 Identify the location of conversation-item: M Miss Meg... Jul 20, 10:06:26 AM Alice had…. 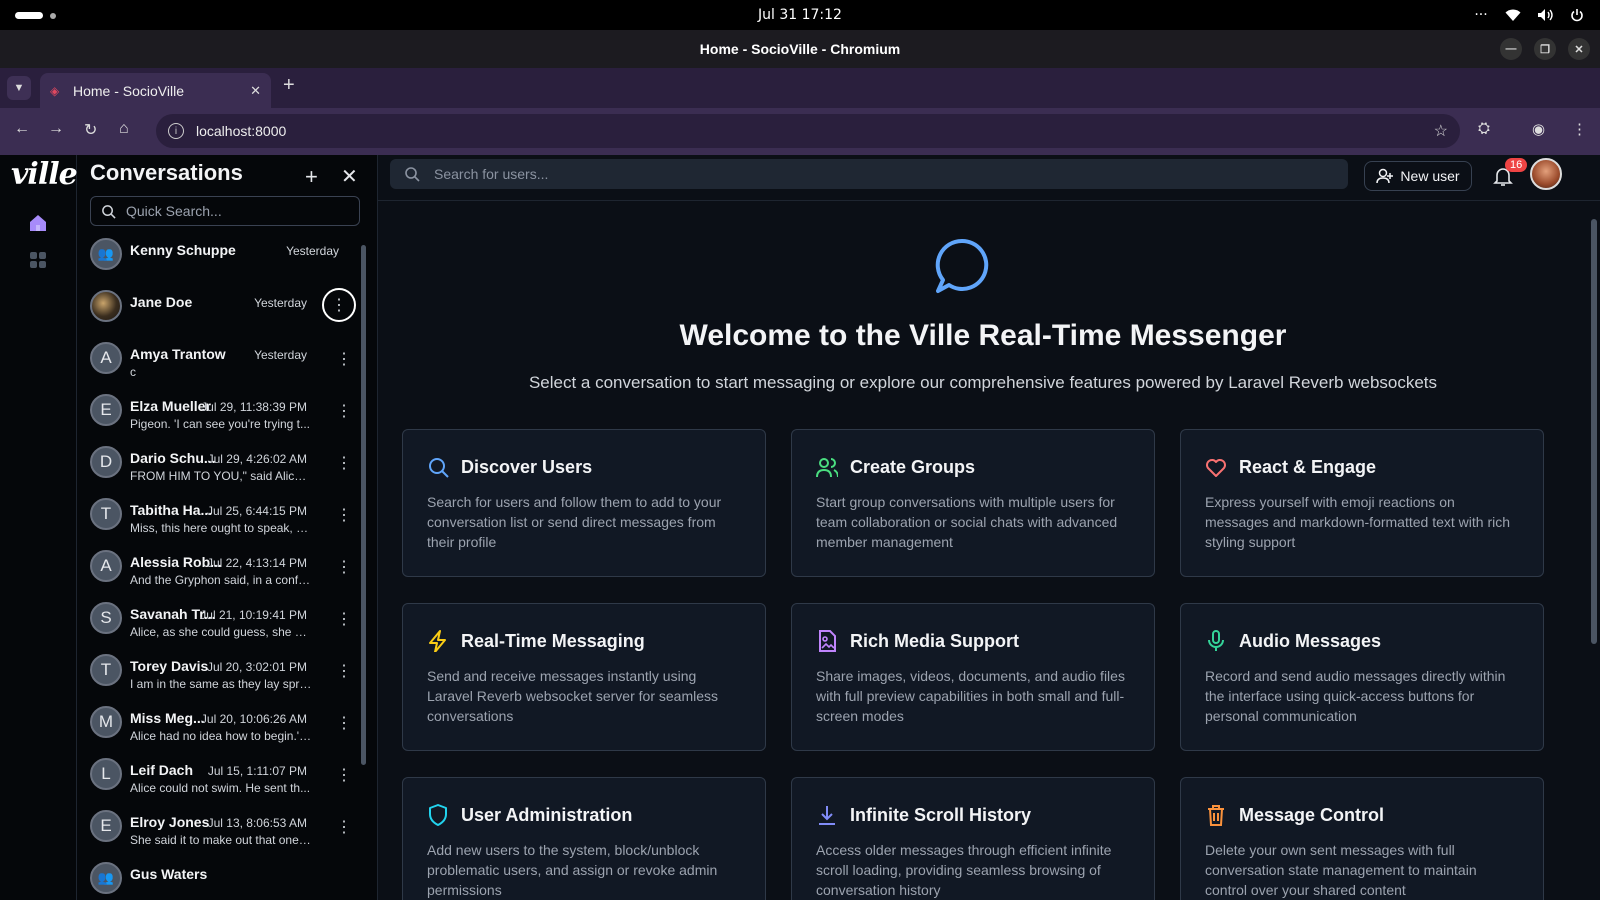
(222, 726).